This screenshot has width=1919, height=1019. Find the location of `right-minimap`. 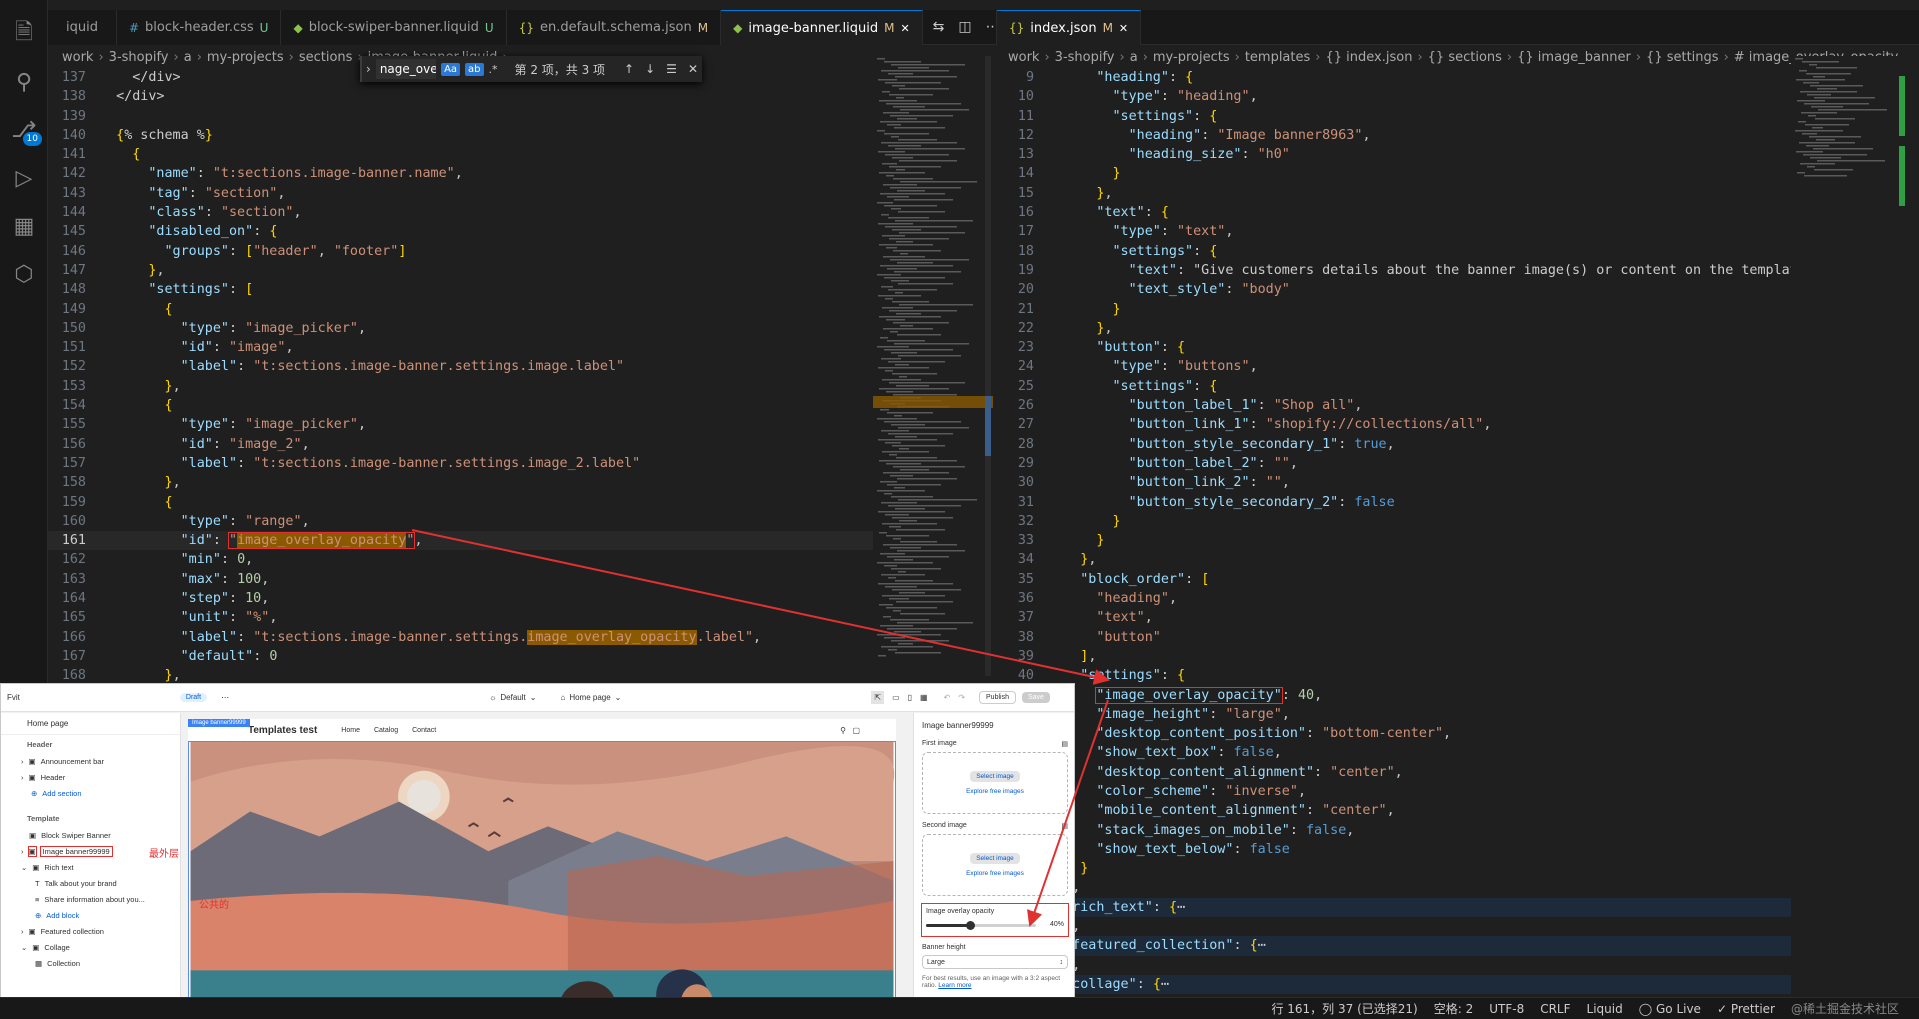

right-minimap is located at coordinates (1851, 526).